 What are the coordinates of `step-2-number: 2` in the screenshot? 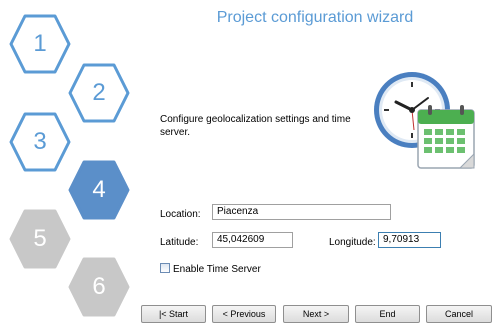 It's located at (99, 92).